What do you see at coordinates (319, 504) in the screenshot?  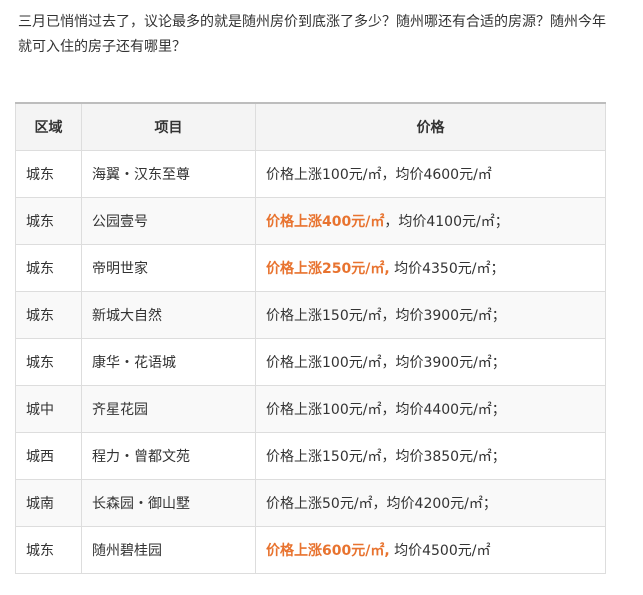 I see `price-rise: 价格上涨50元/㎡` at bounding box center [319, 504].